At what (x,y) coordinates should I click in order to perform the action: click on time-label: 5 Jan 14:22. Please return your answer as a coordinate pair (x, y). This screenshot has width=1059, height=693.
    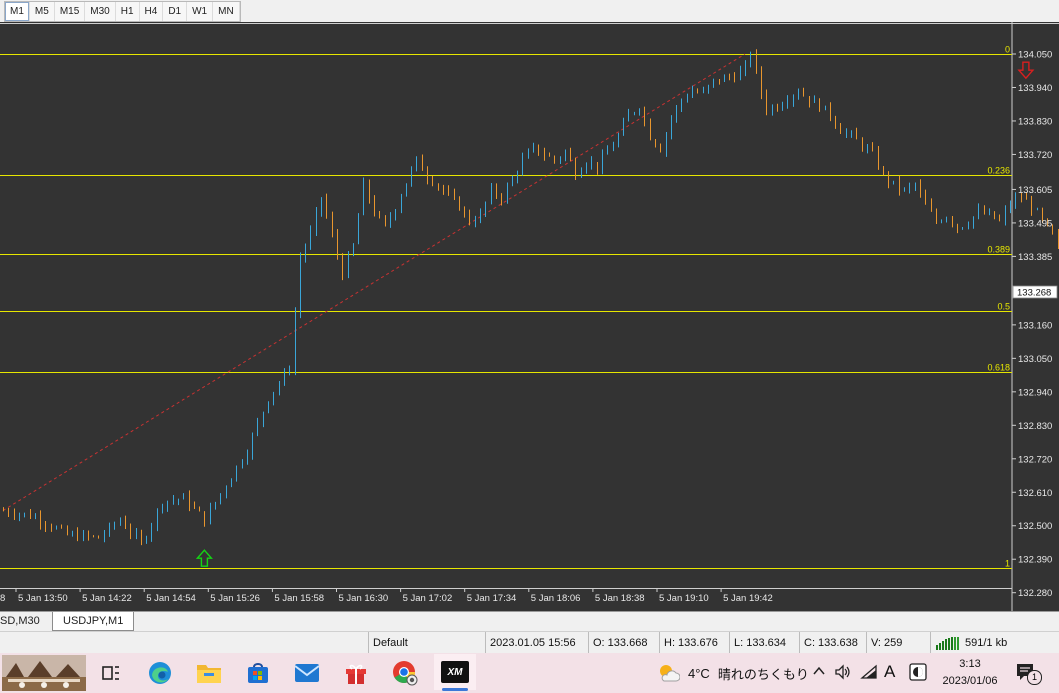
    Looking at the image, I should click on (107, 598).